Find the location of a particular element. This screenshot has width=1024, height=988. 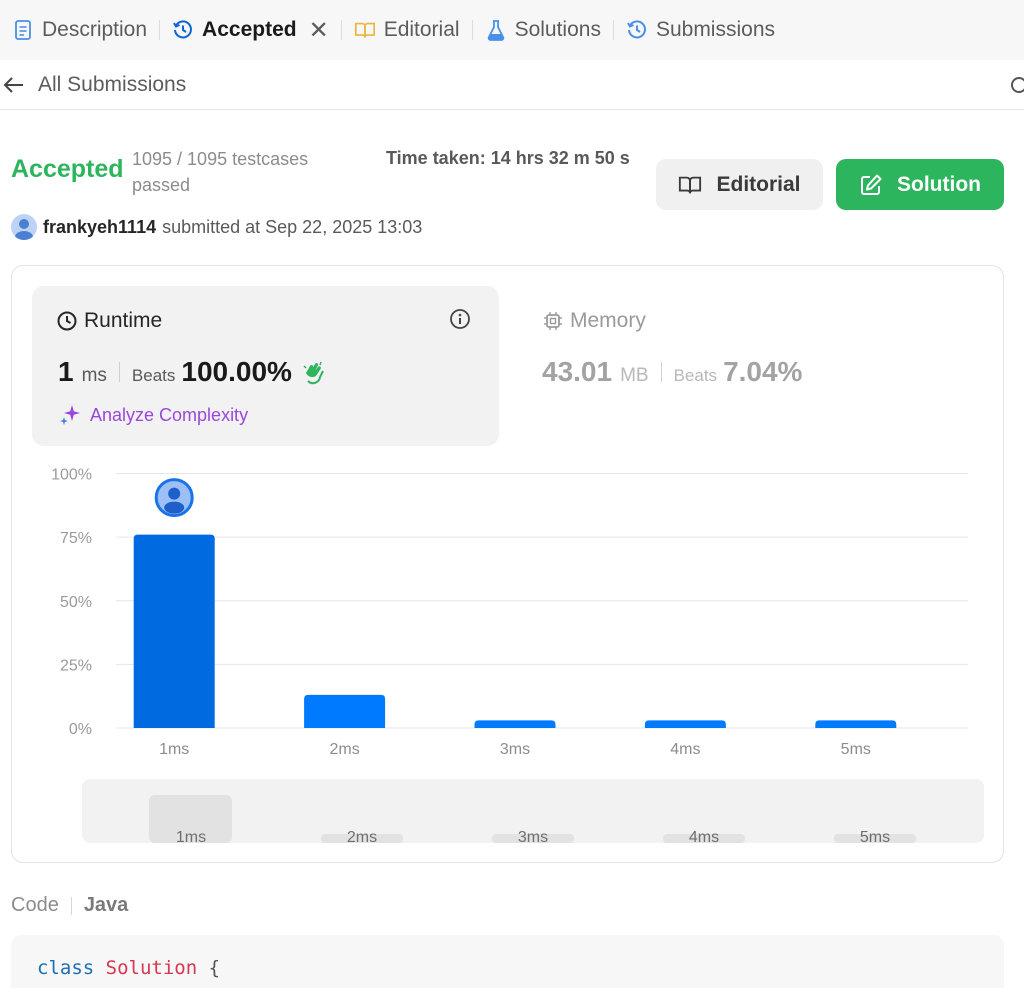

navigator-label: 4ms is located at coordinates (704, 837).